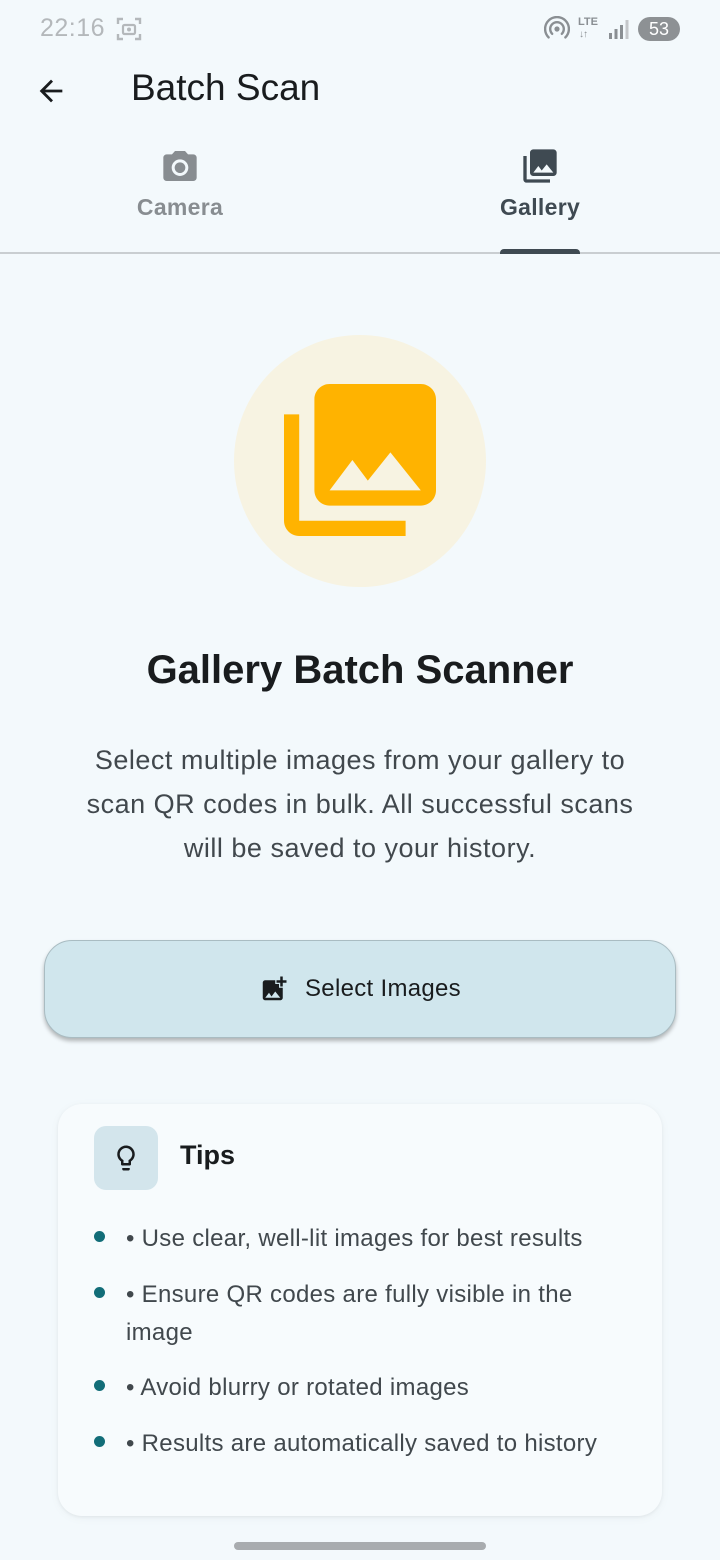 This screenshot has height=1560, width=720. What do you see at coordinates (540, 251) in the screenshot?
I see `tab-indicator` at bounding box center [540, 251].